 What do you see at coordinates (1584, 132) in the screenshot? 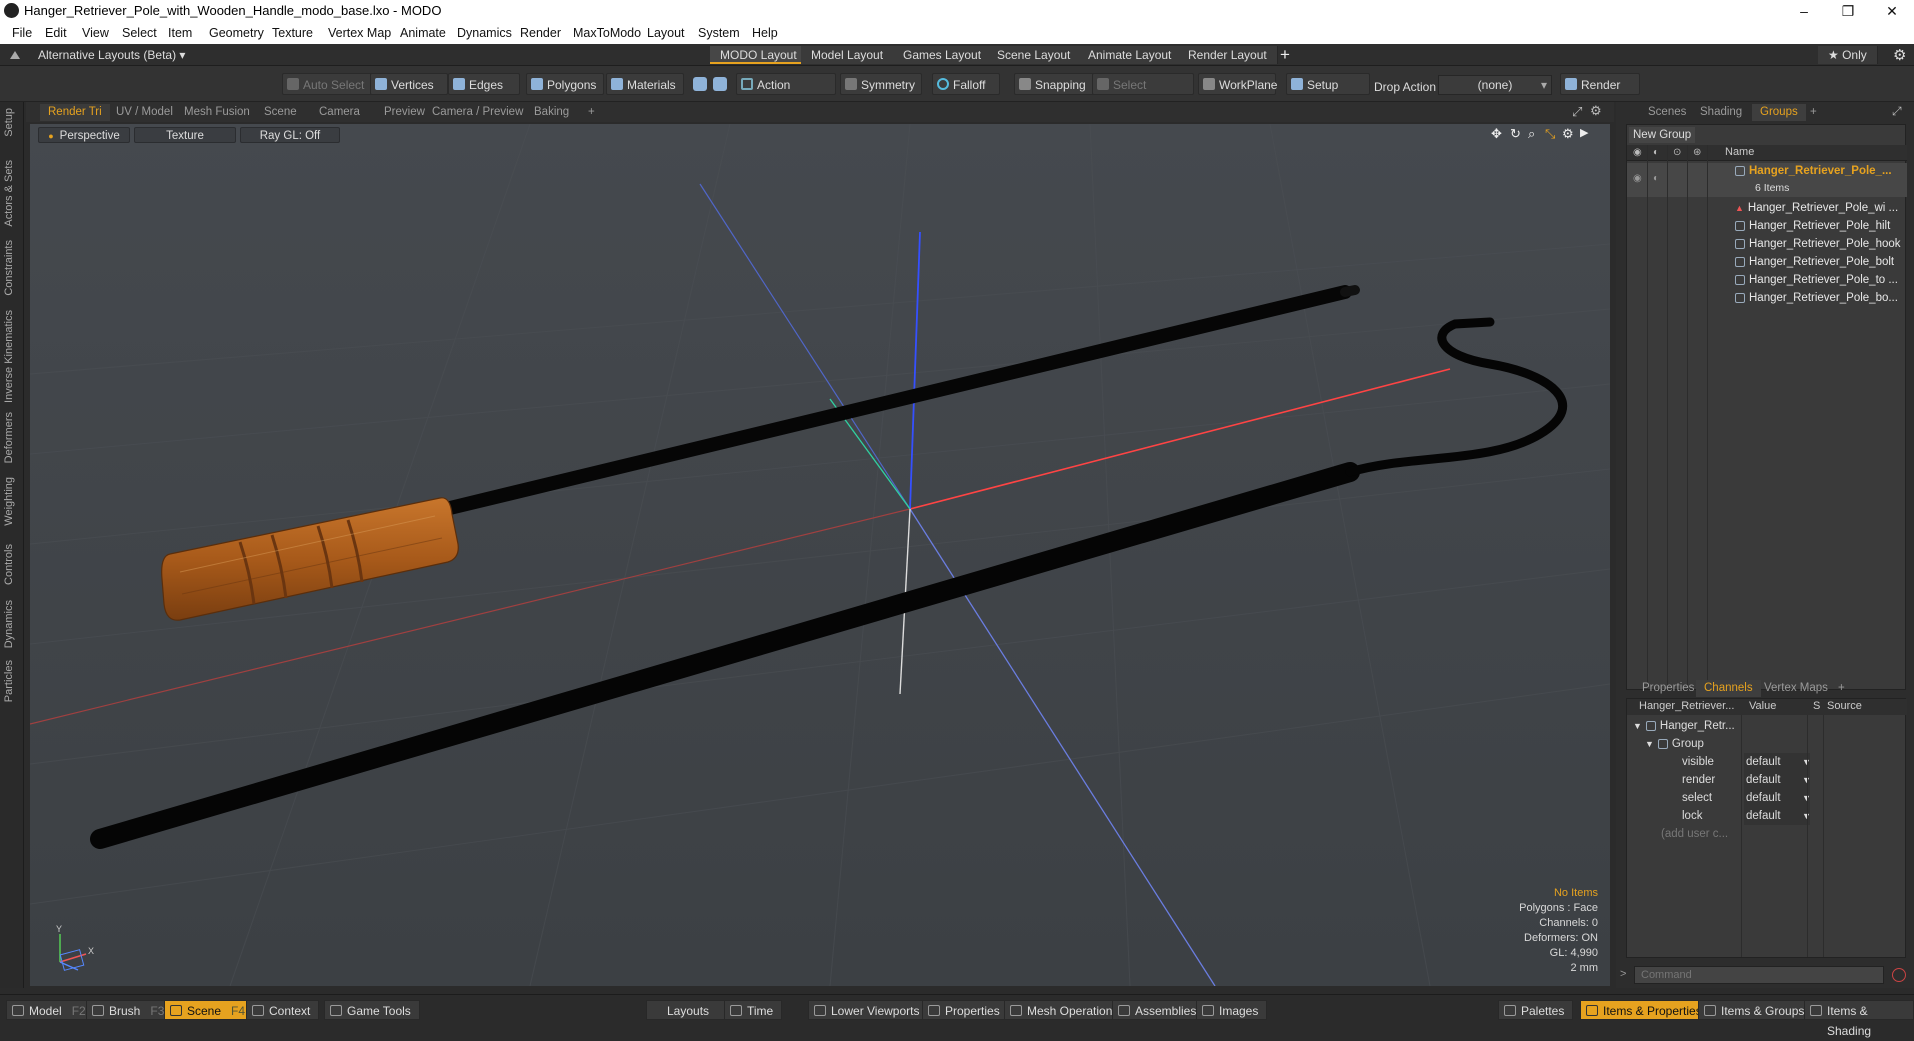
I see `viewport-menu-arrow-icon: ▶` at bounding box center [1584, 132].